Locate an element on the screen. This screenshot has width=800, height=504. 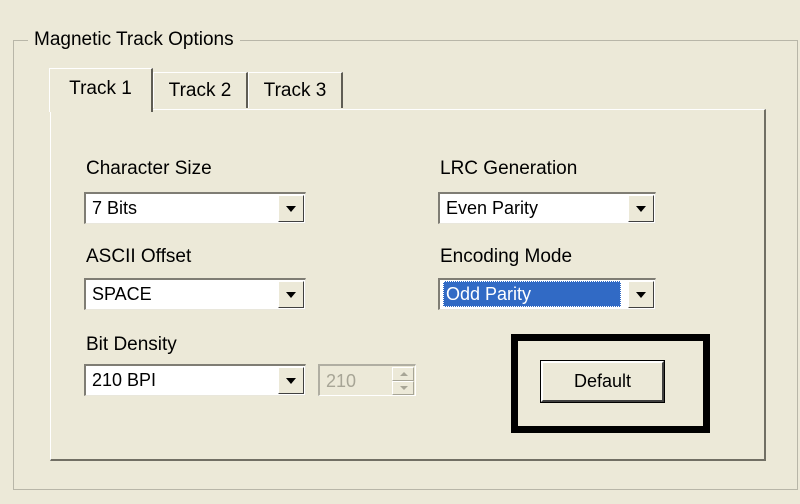
bit-density-label: Bit Density is located at coordinates (131, 344).